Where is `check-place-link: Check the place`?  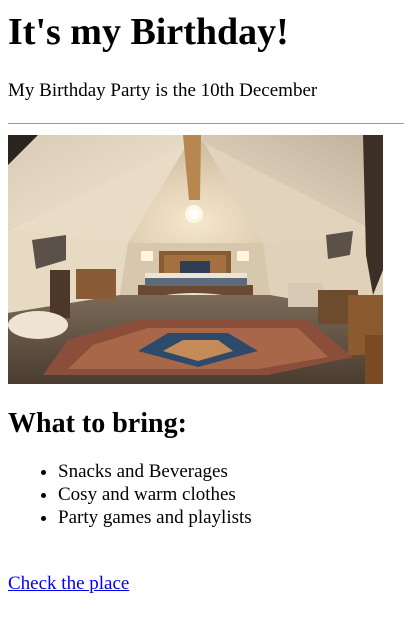
check-place-link: Check the place is located at coordinates (68, 584).